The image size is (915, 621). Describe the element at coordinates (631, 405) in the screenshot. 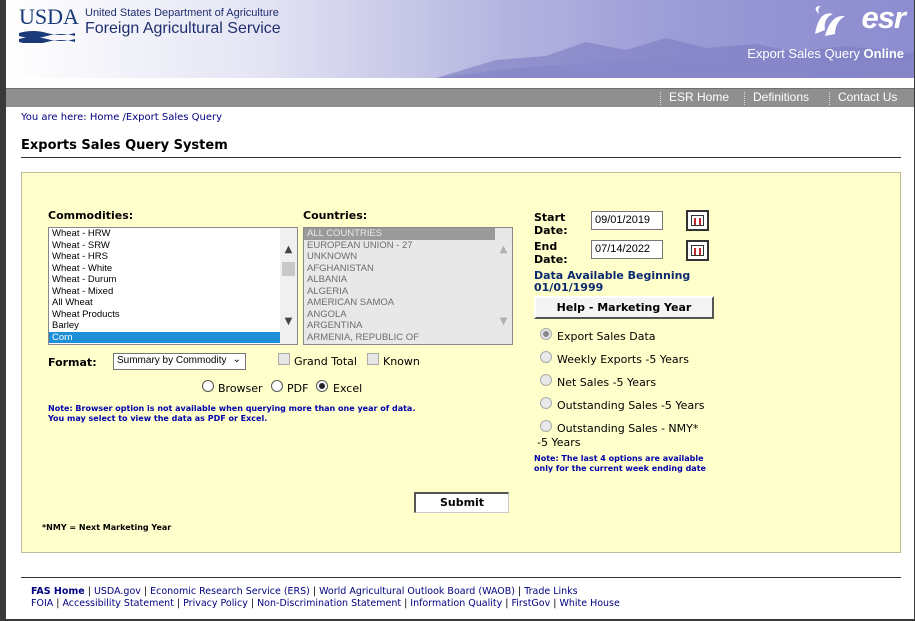

I see `report-outstanding-sales-label: Outstanding Sales -5 Years` at that location.